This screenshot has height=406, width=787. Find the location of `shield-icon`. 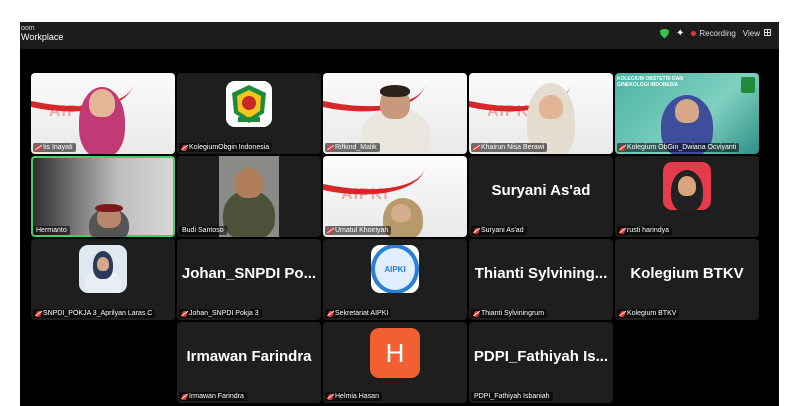

shield-icon is located at coordinates (664, 33).